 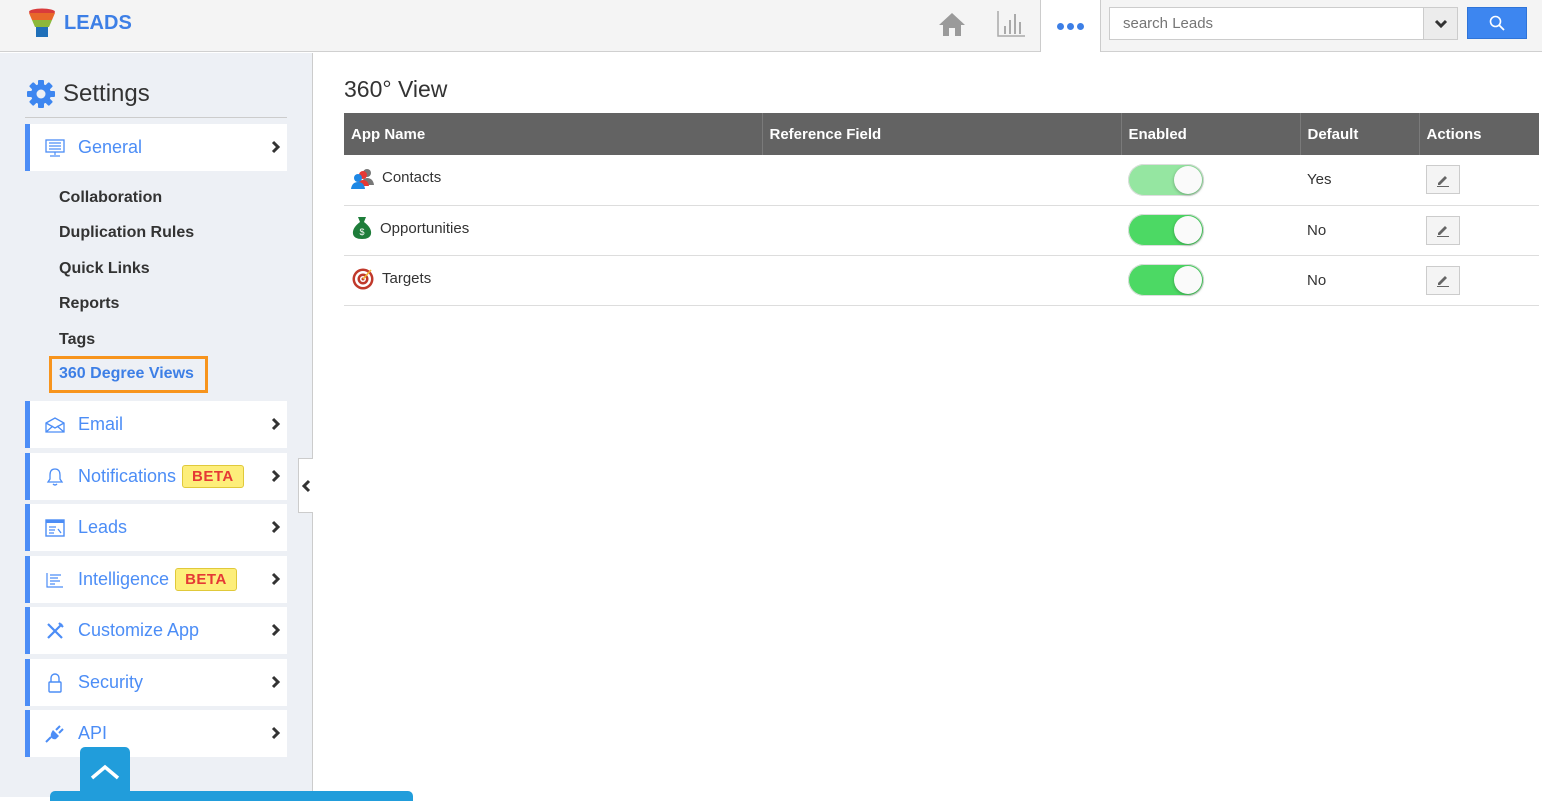 I want to click on search-button, so click(x=1497, y=23).